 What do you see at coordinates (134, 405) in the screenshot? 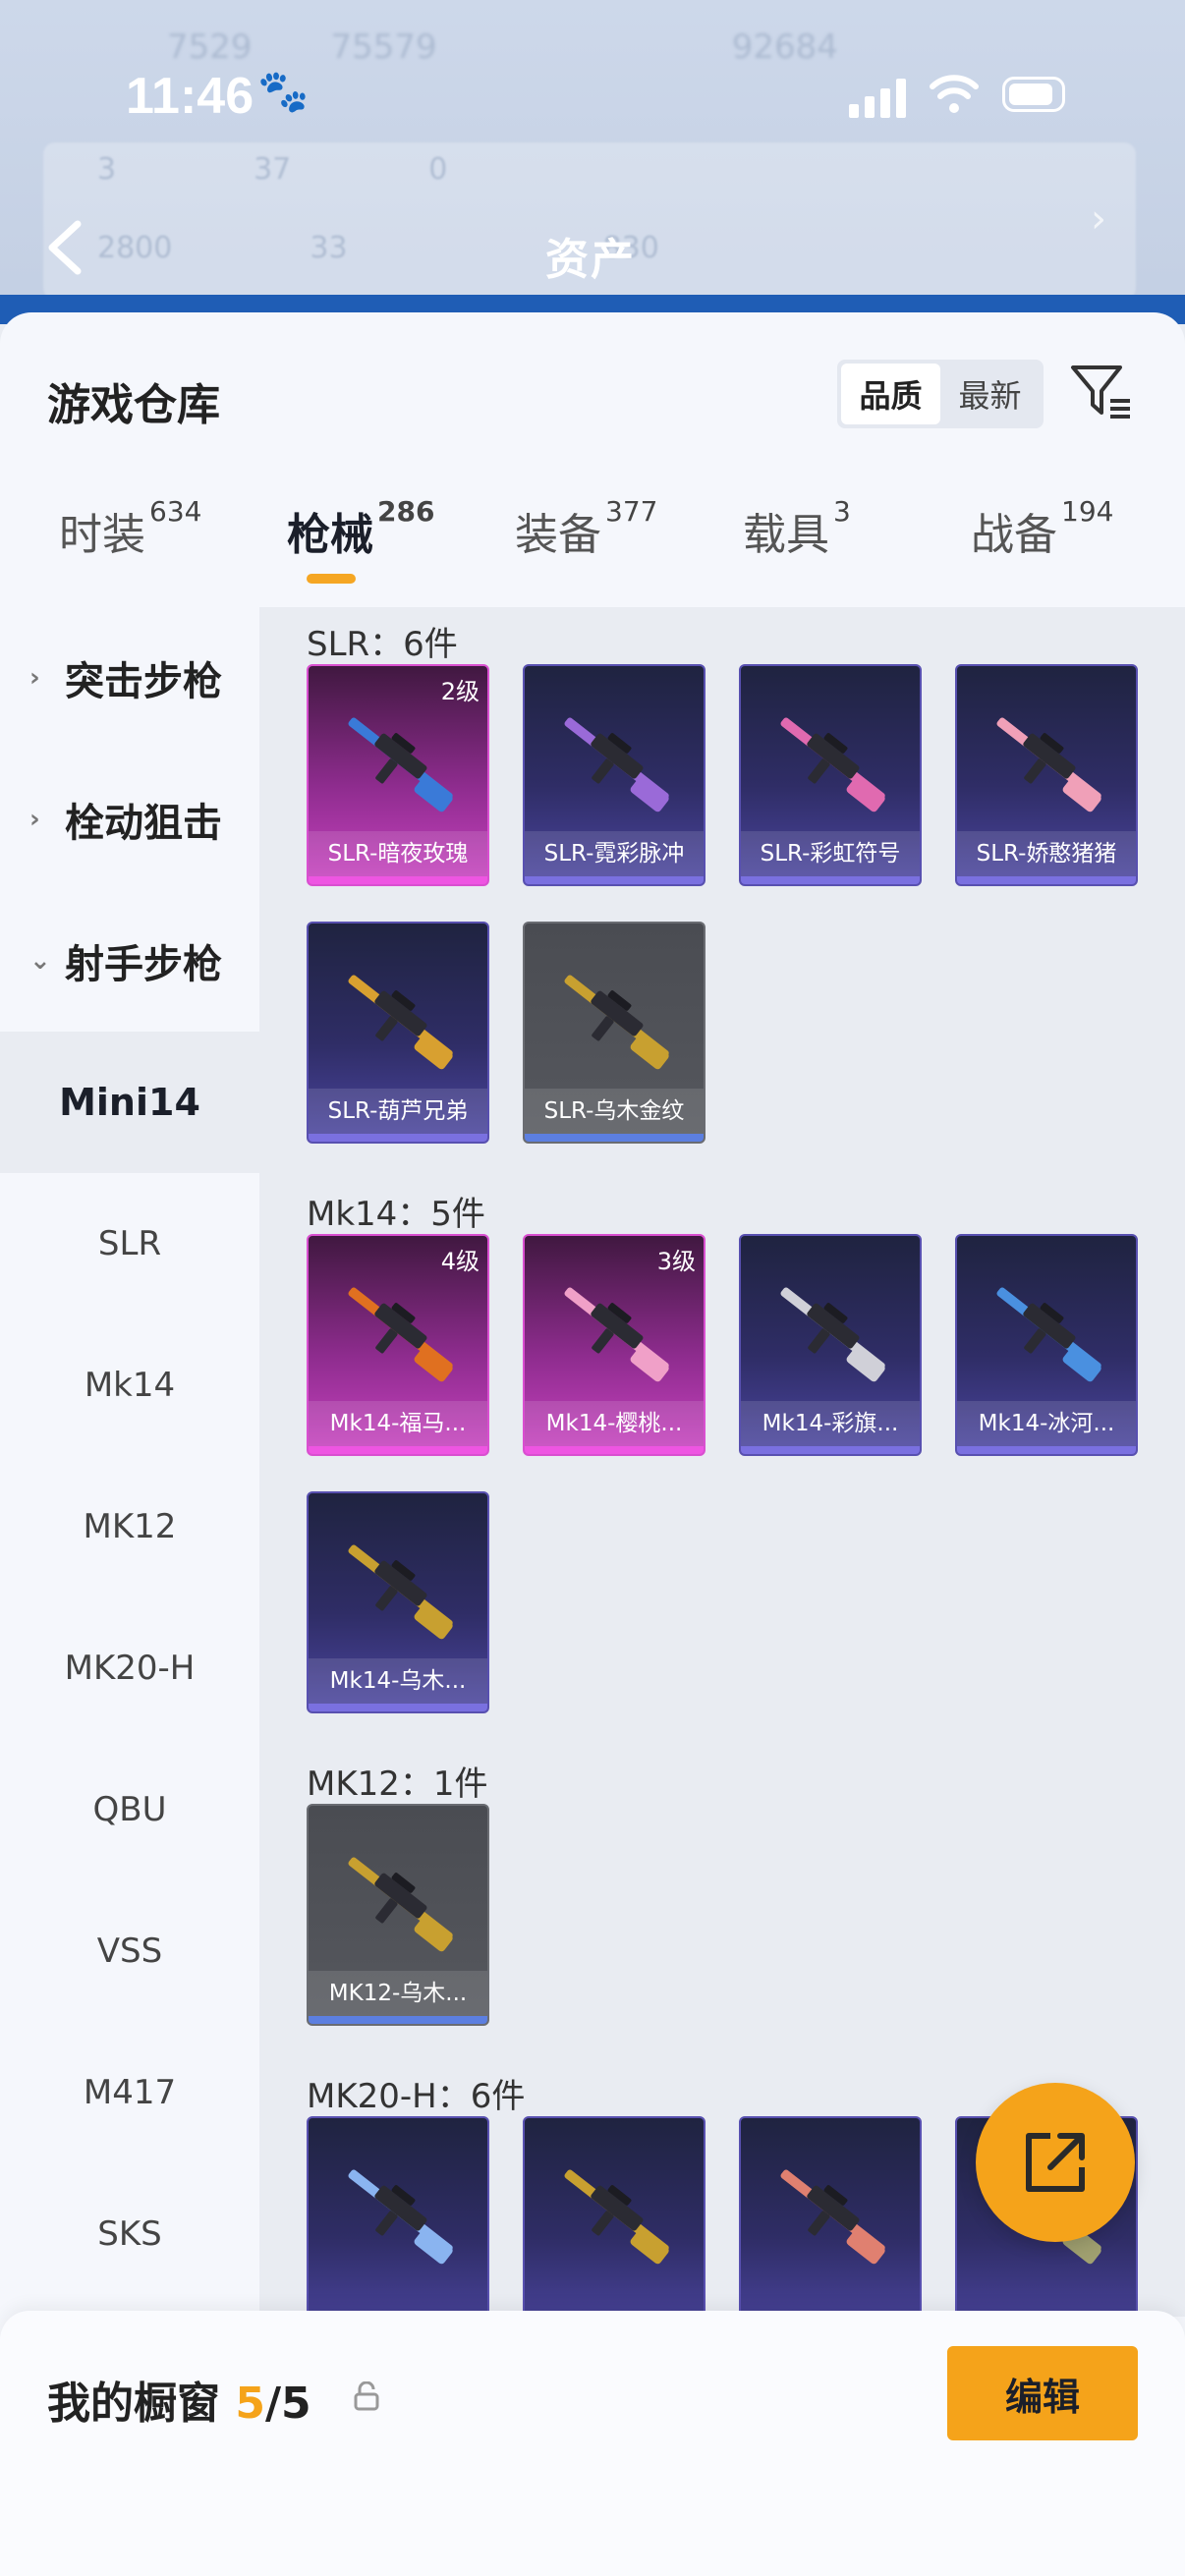
I see `sheet-title: 游戏仓库` at bounding box center [134, 405].